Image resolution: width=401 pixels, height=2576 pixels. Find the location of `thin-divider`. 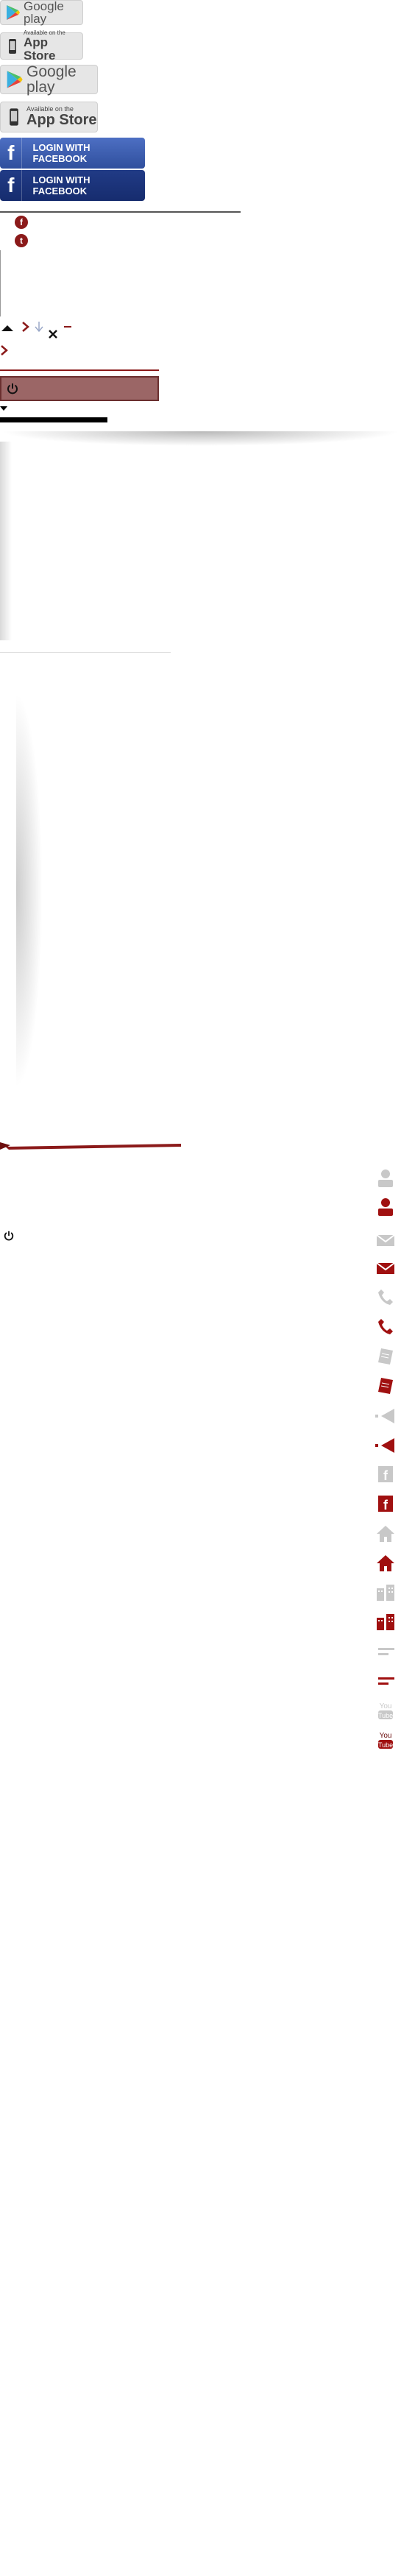

thin-divider is located at coordinates (85, 652).